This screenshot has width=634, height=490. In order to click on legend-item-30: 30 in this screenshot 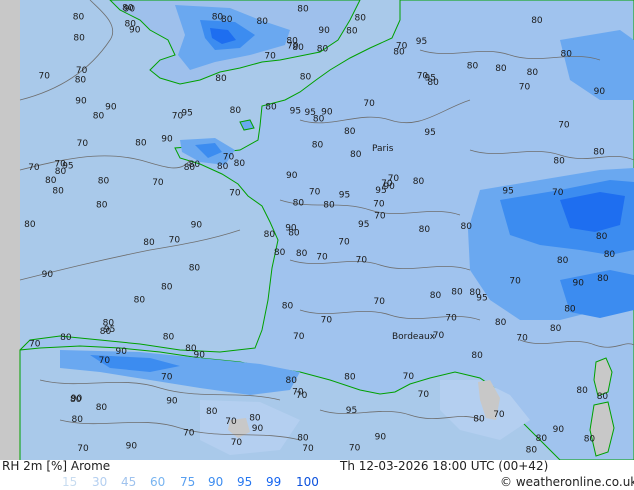, I will do `click(100, 482)`.